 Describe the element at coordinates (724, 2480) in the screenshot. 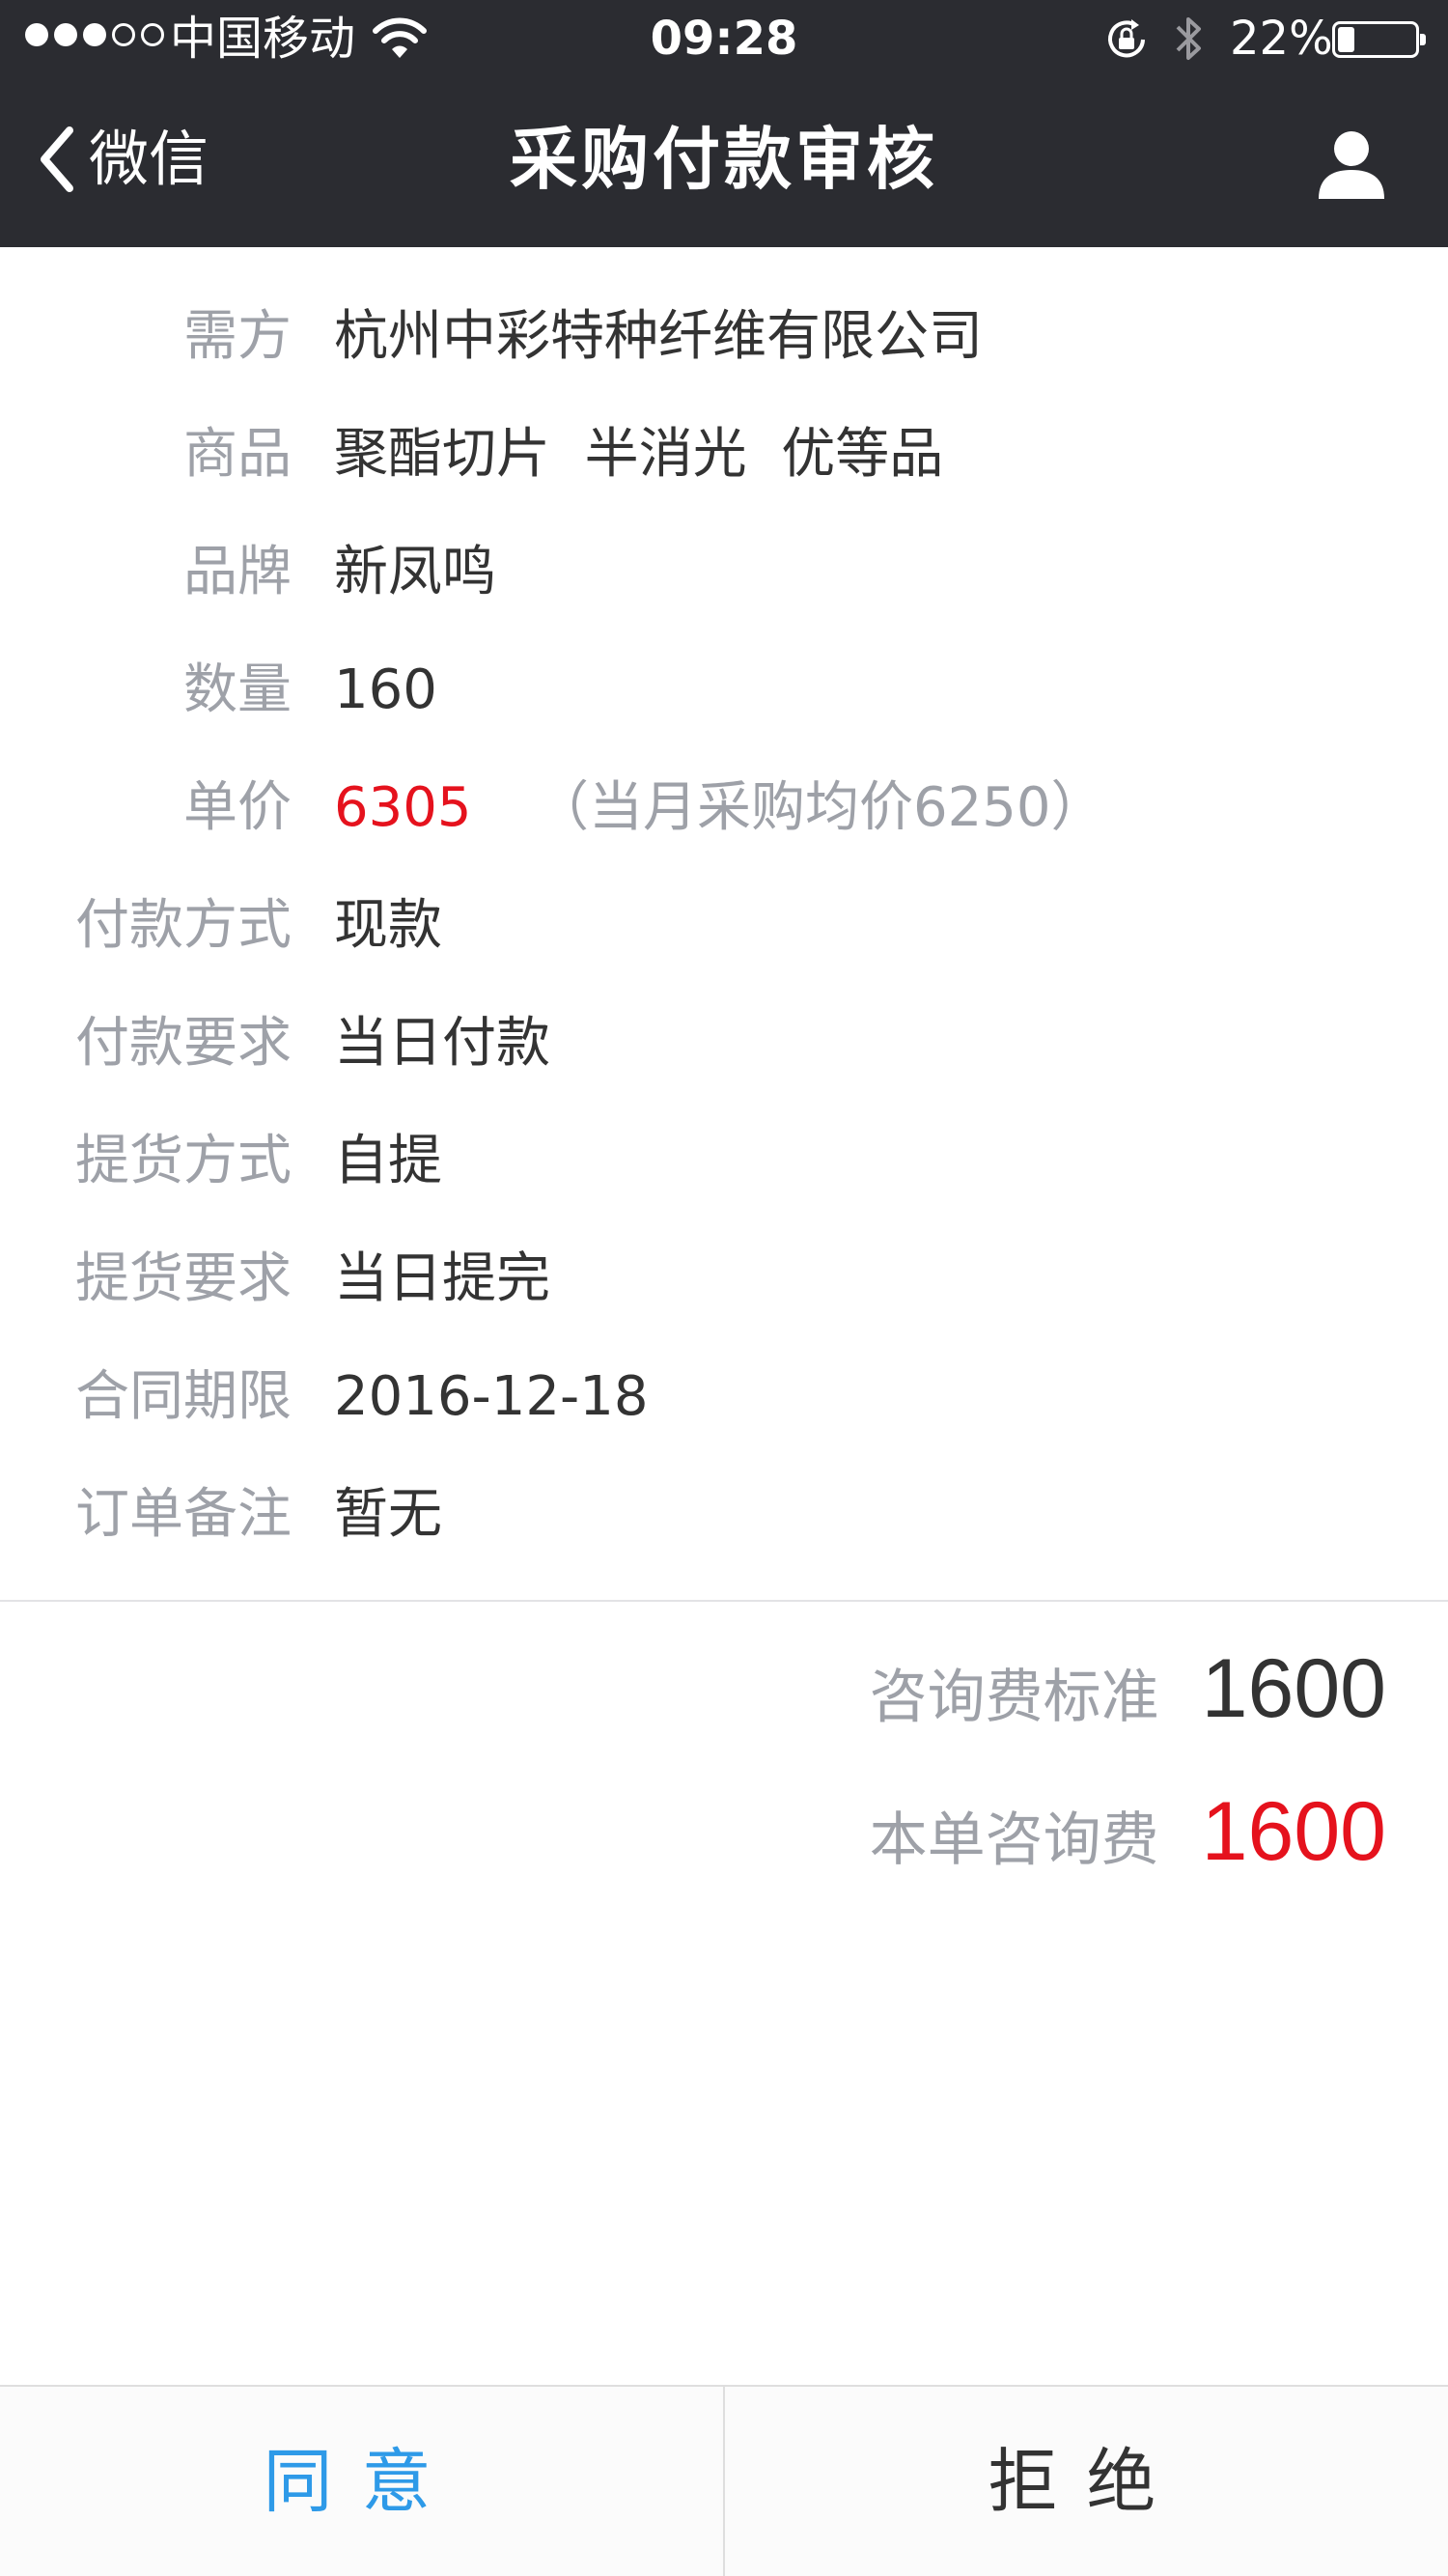

I see `action-bar: 同意 拒绝` at that location.